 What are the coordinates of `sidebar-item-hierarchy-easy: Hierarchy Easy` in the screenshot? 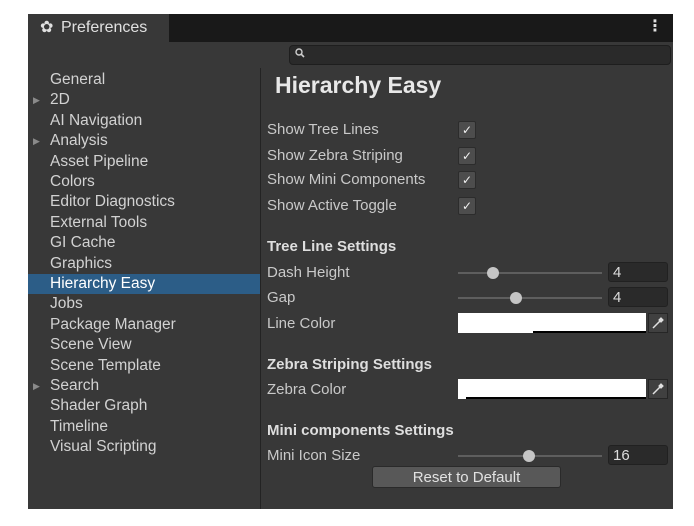 It's located at (144, 284).